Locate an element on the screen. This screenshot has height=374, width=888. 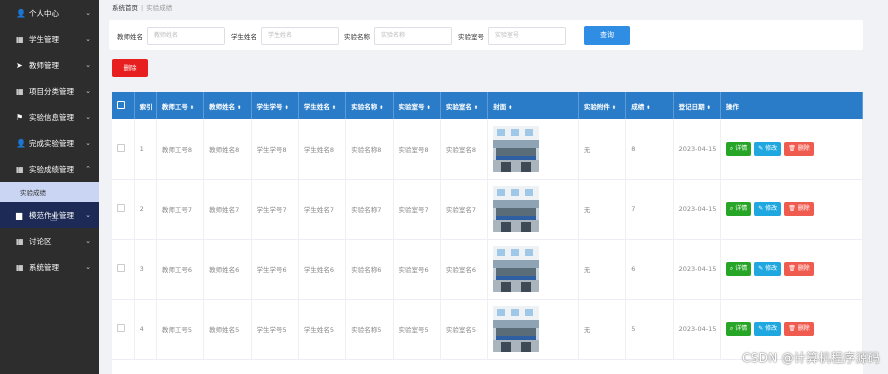
column-header-student-name: 学生姓名 ⬍ is located at coordinates (322, 105).